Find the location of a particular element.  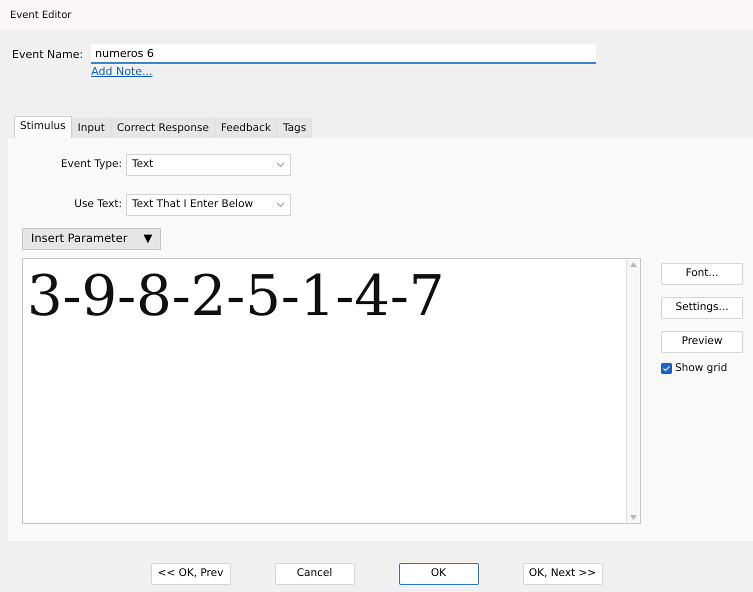

footer-button: << OK, Prev is located at coordinates (190, 574).